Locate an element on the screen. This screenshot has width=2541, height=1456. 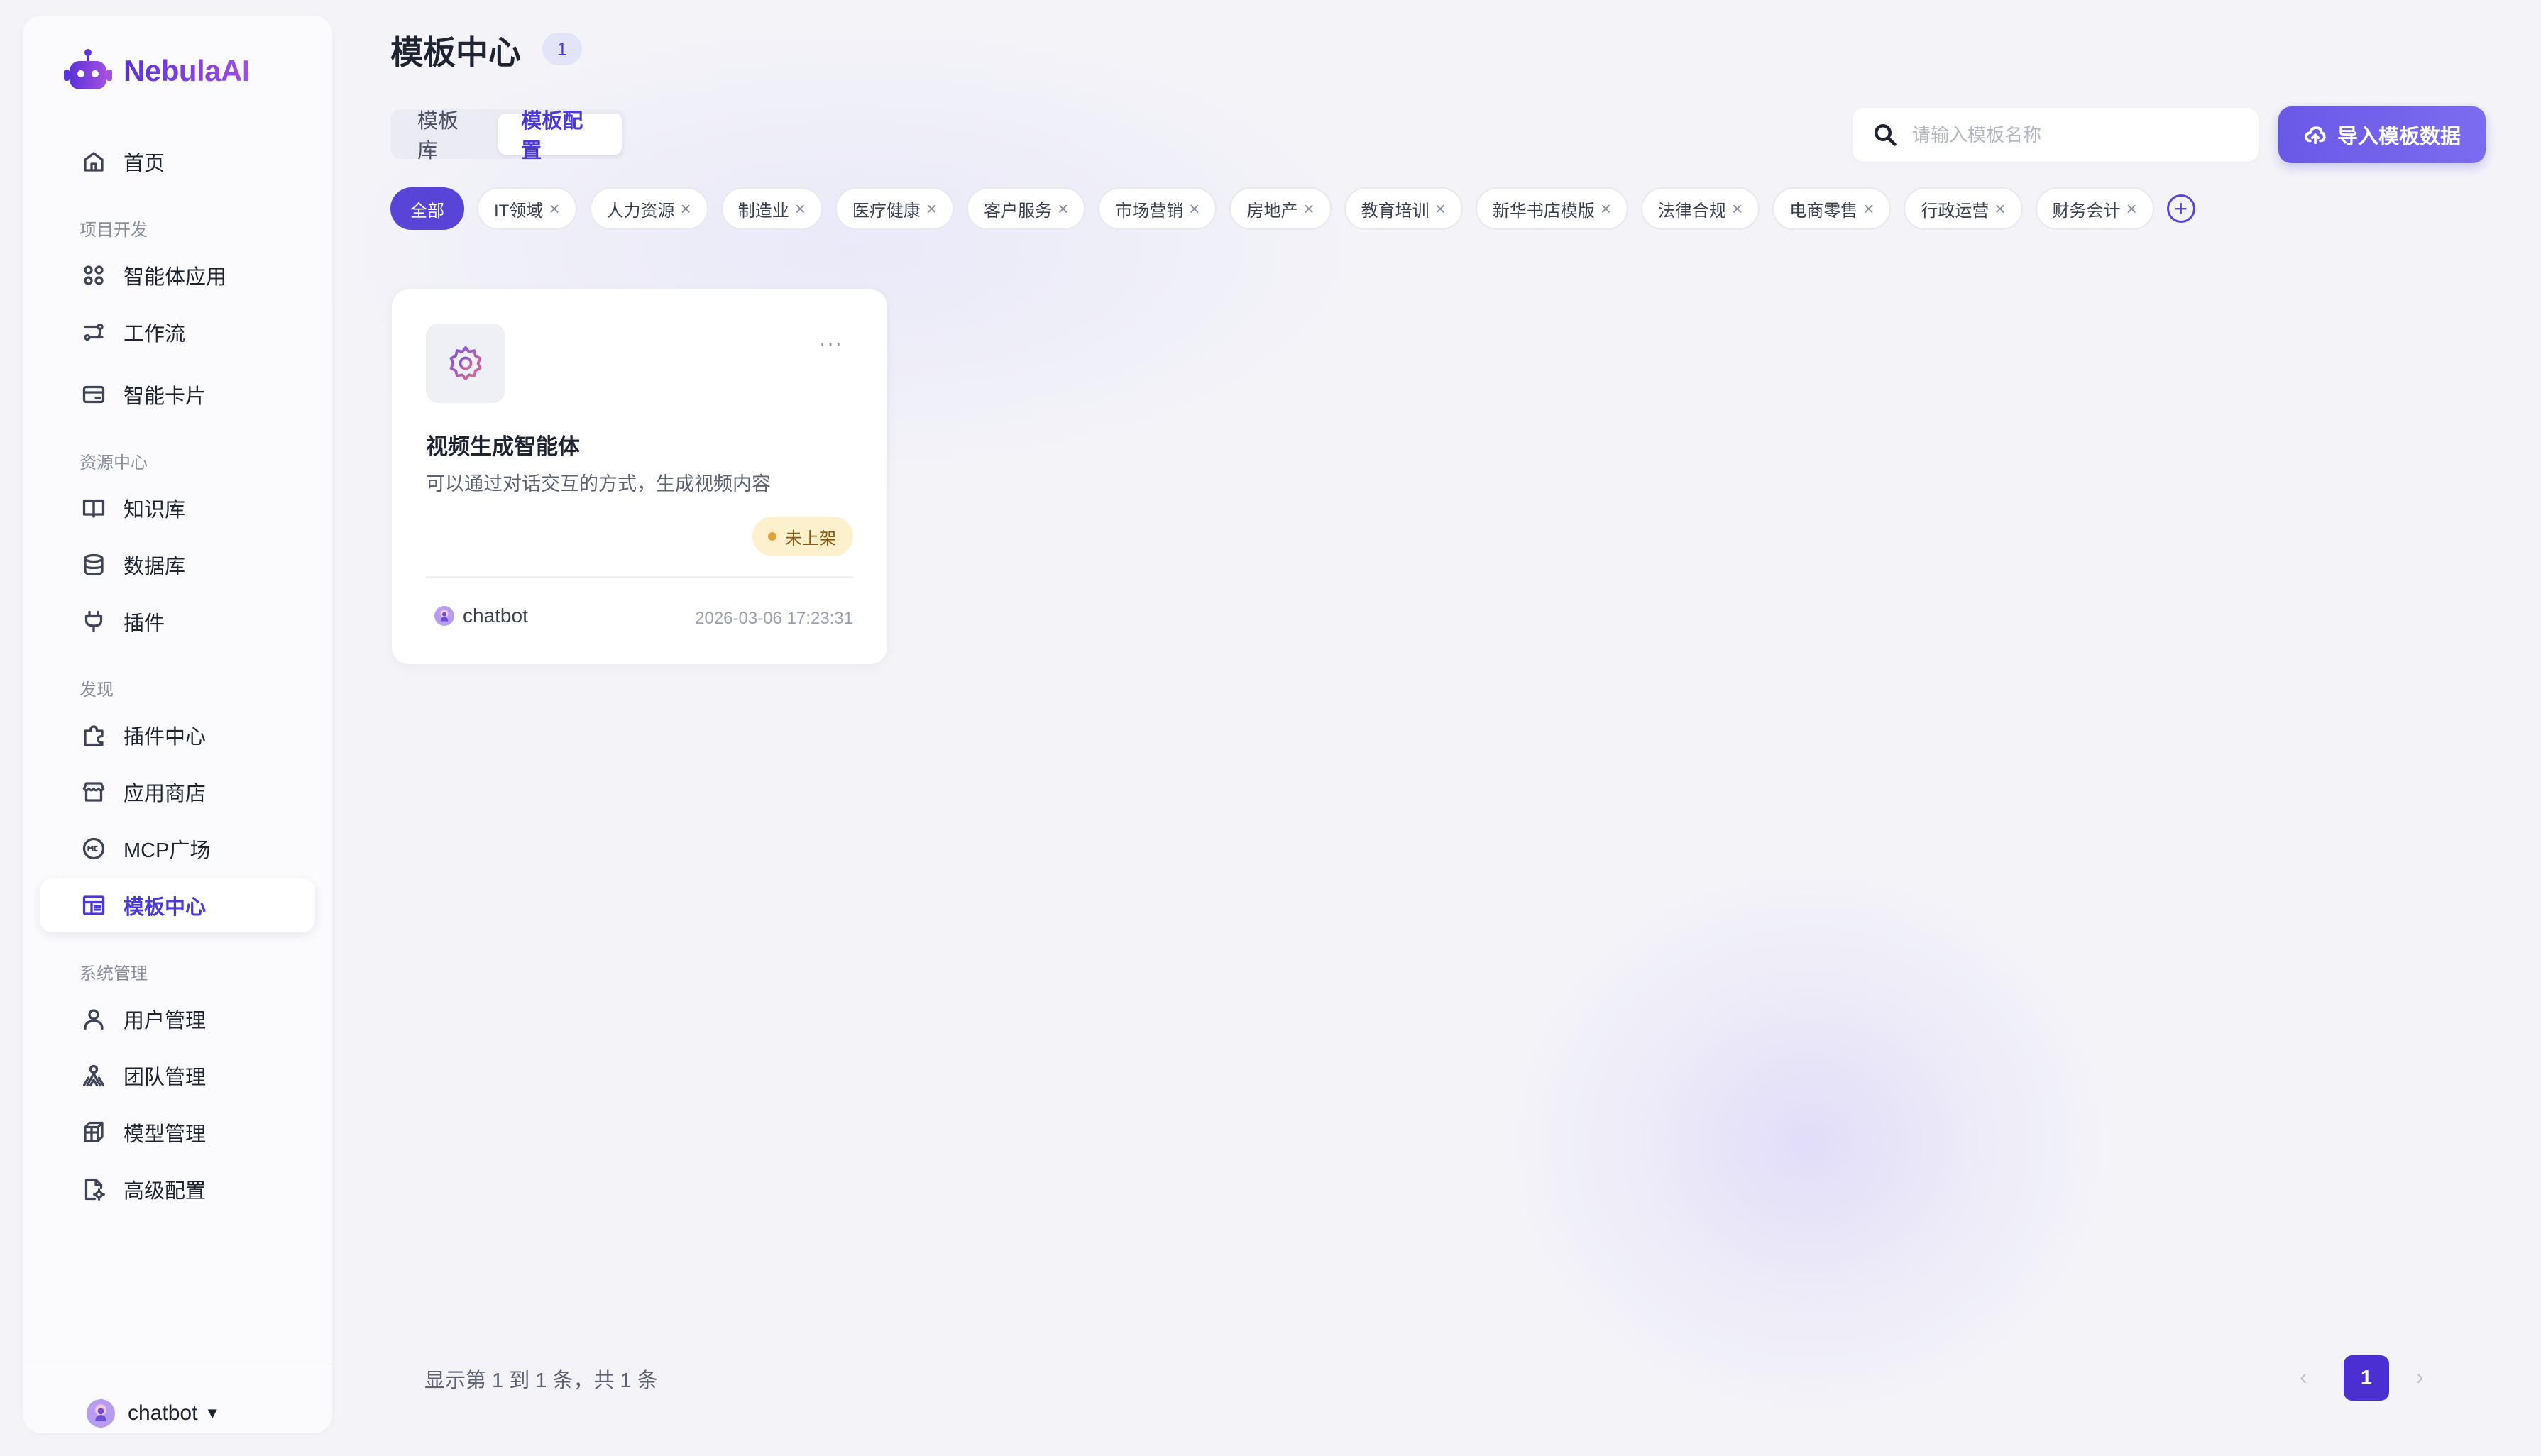
card-title: 视频生成智能体 is located at coordinates (503, 446).